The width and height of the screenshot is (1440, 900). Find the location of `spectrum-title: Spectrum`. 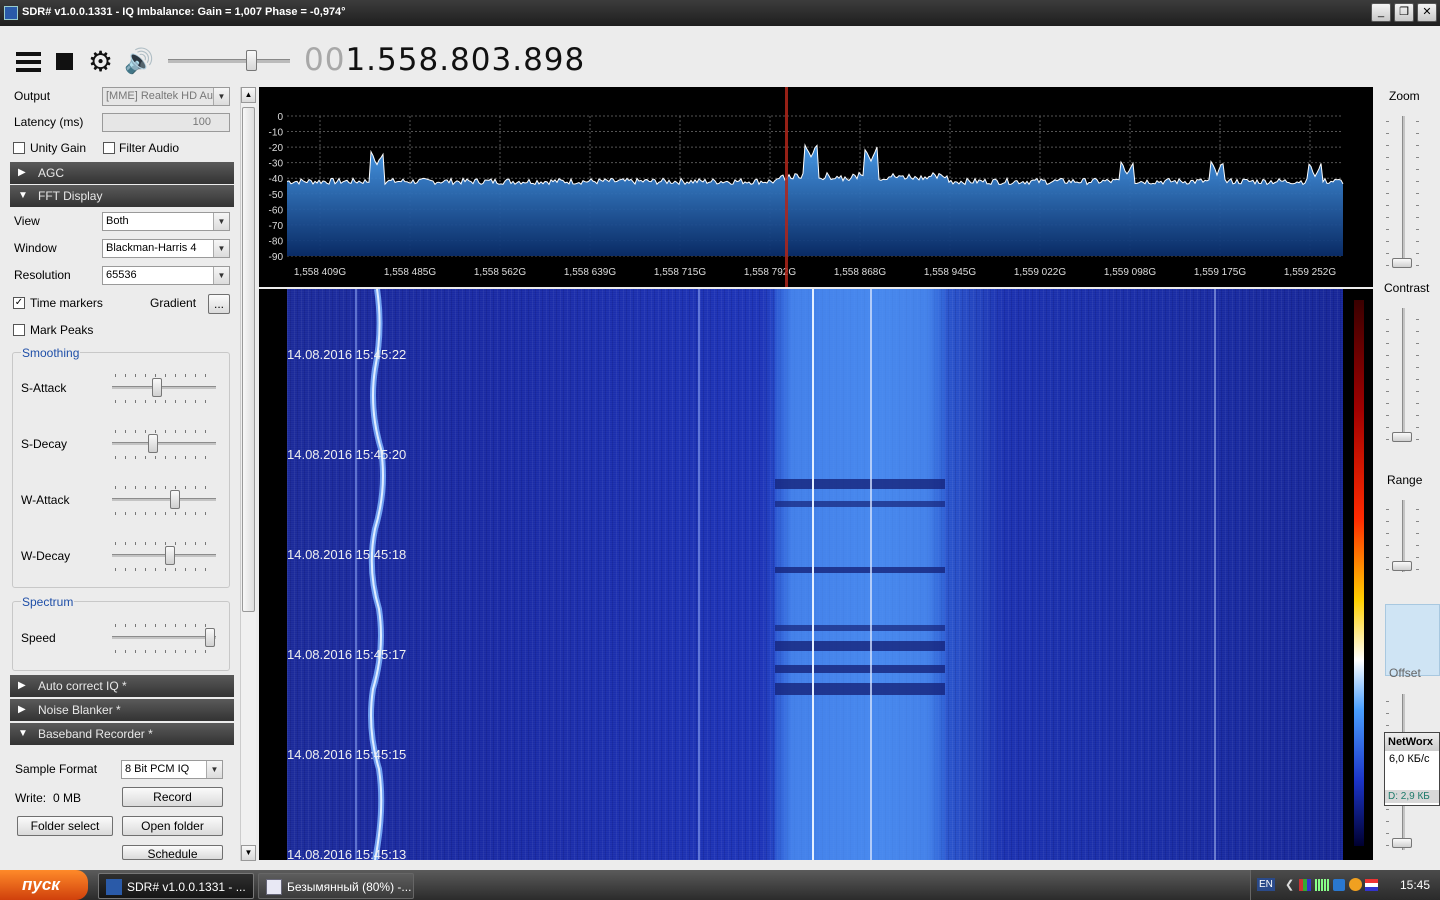

spectrum-title: Spectrum is located at coordinates (48, 602).